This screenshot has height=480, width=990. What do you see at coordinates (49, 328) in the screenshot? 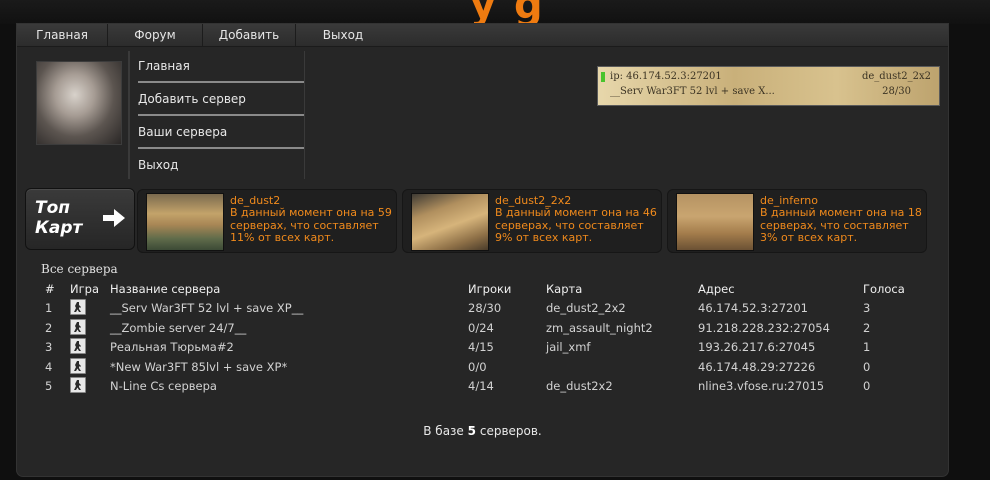
I see `row-num: 2` at bounding box center [49, 328].